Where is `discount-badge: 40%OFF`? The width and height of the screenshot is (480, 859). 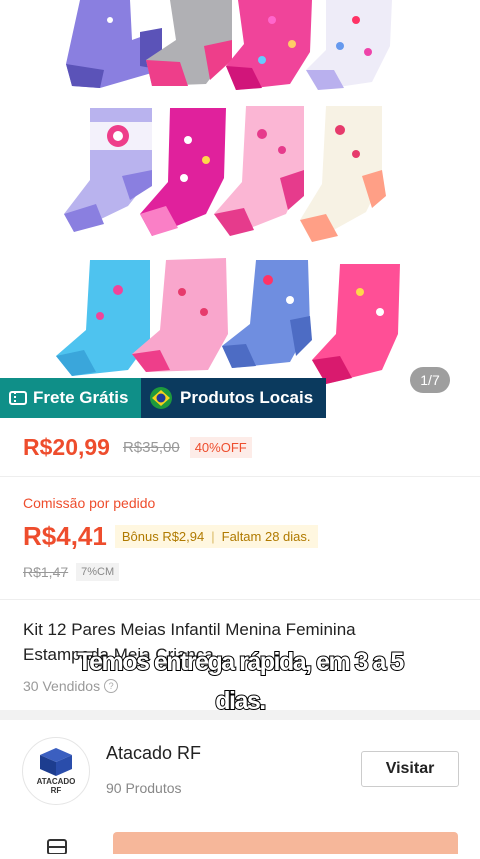
discount-badge: 40%OFF is located at coordinates (220, 447).